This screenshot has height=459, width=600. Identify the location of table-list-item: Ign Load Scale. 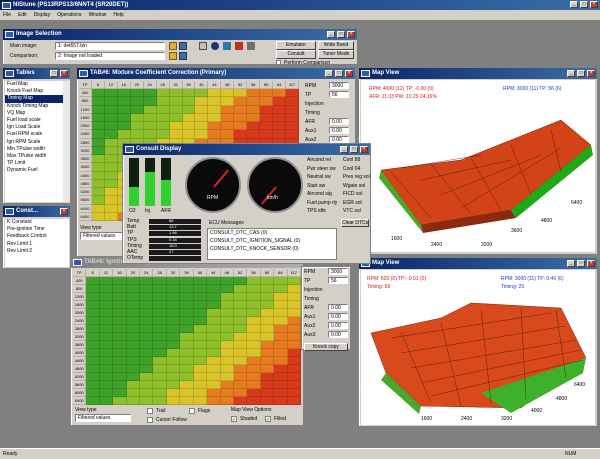
(34, 127).